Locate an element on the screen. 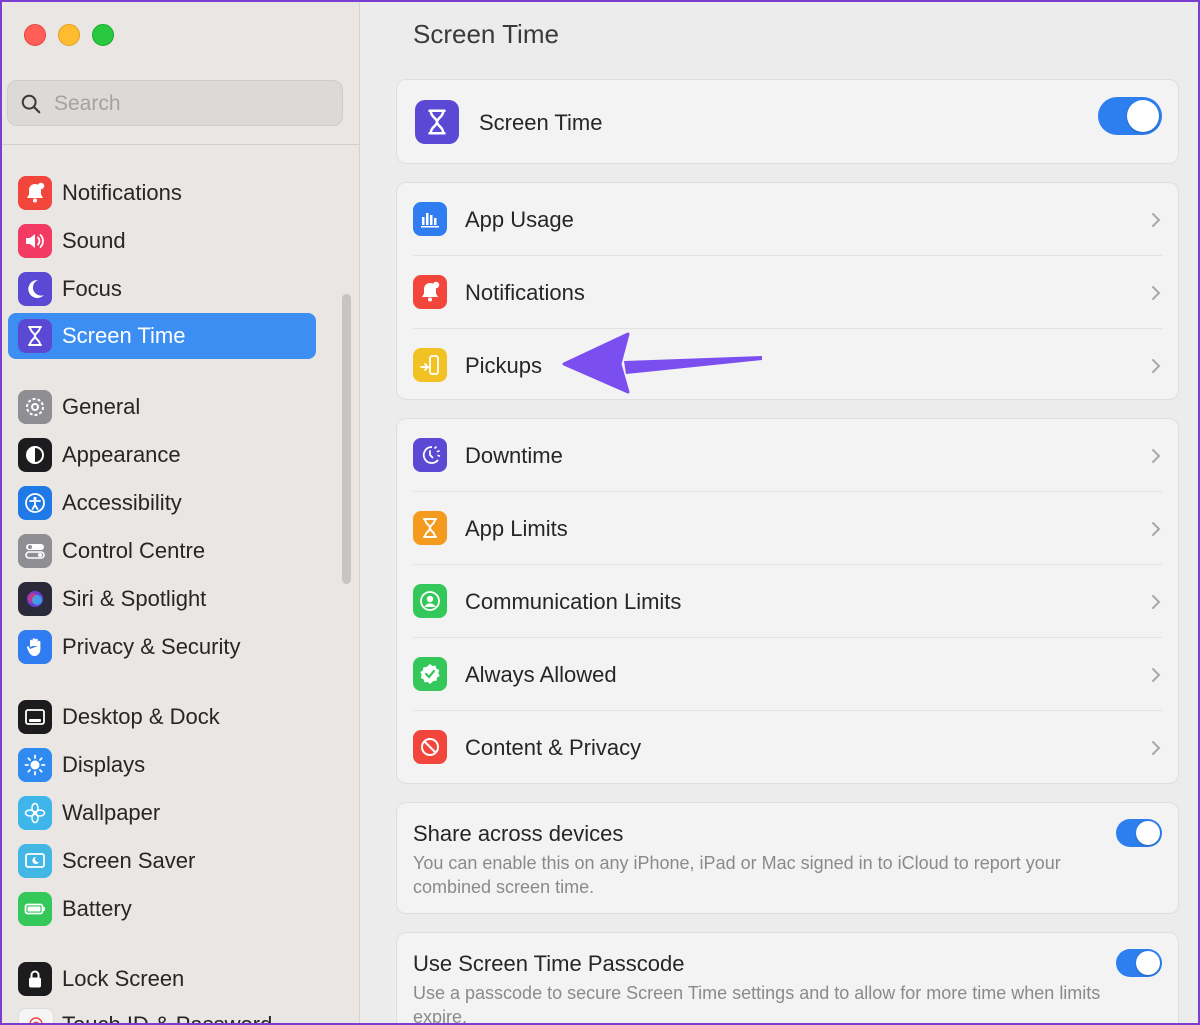 The width and height of the screenshot is (1200, 1025). search-input is located at coordinates (194, 104).